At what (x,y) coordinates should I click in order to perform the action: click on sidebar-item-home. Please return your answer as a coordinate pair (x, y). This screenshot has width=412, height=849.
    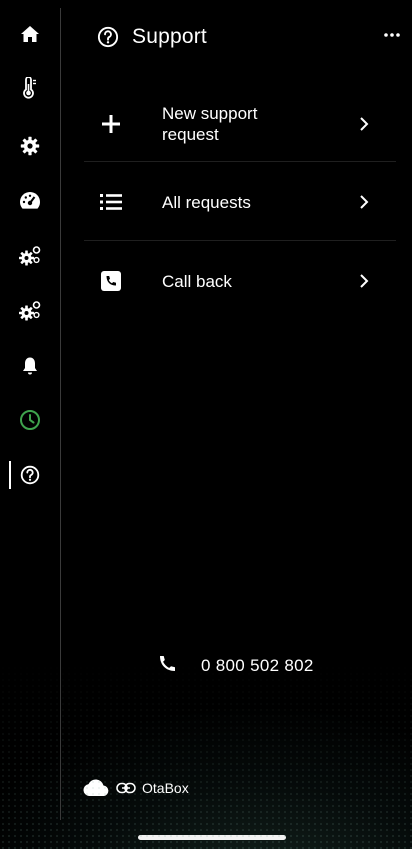
    Looking at the image, I should click on (30, 34).